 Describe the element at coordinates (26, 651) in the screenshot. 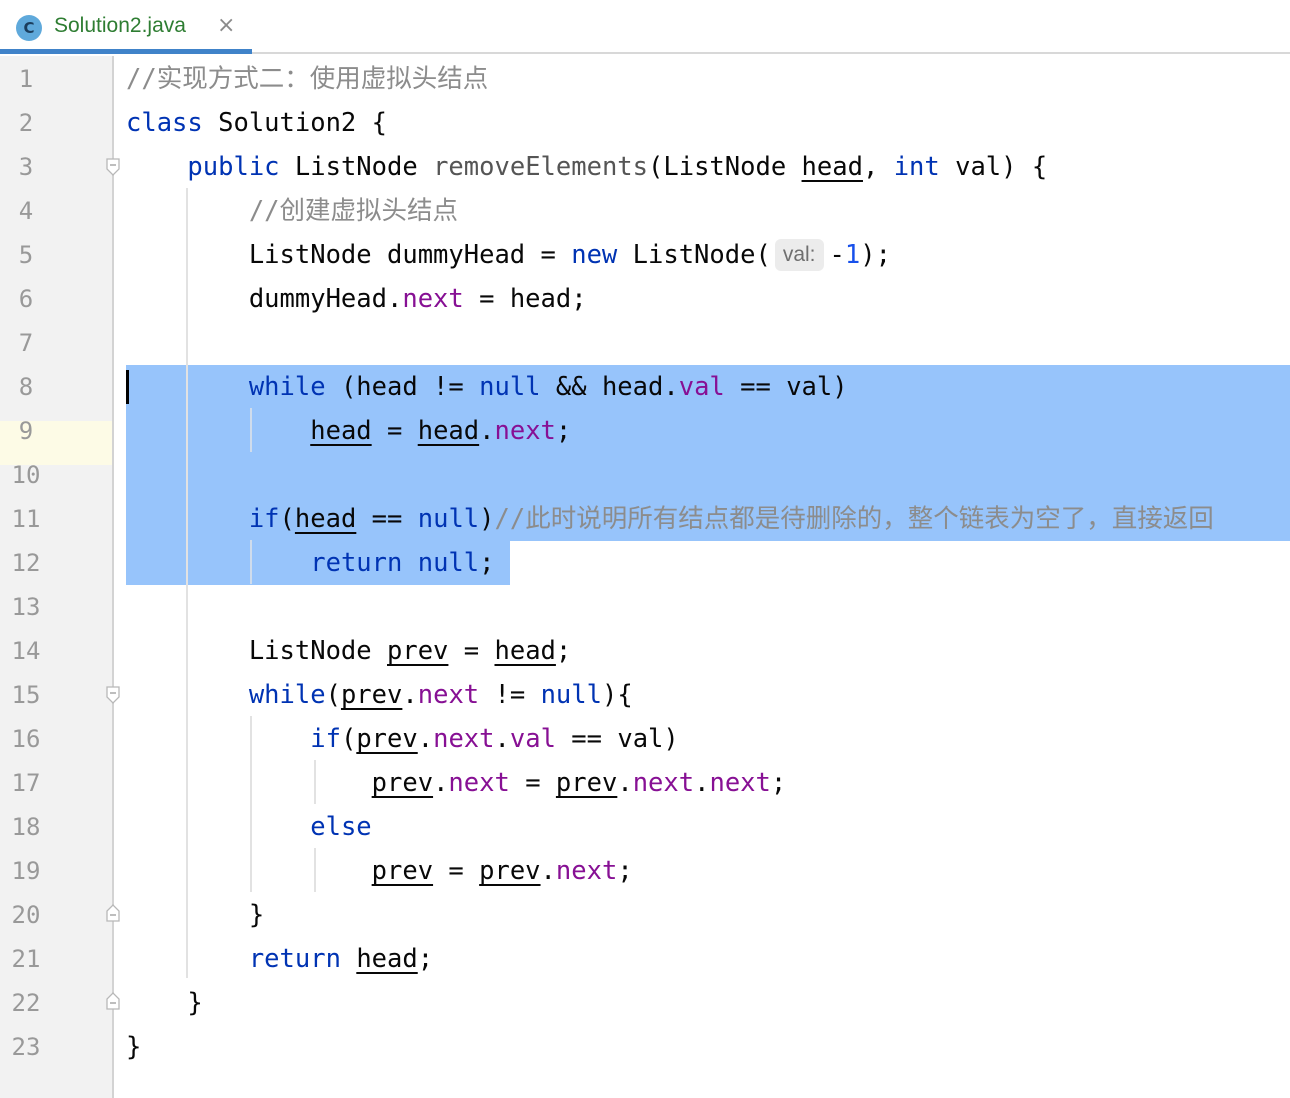

I see `line-number: 14` at that location.